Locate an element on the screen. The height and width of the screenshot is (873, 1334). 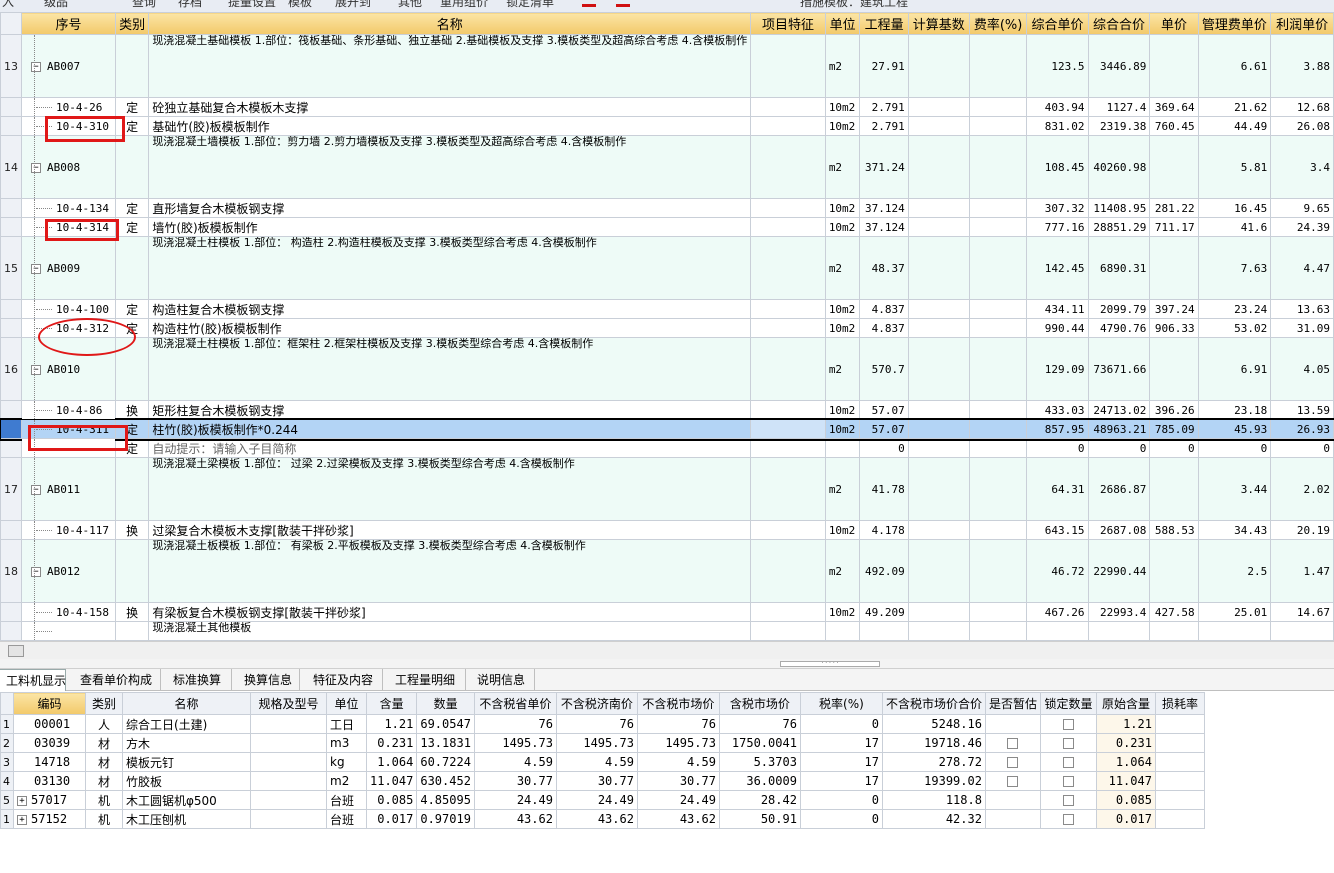
jinan-price-cell: 4.59 is located at coordinates (596, 762).